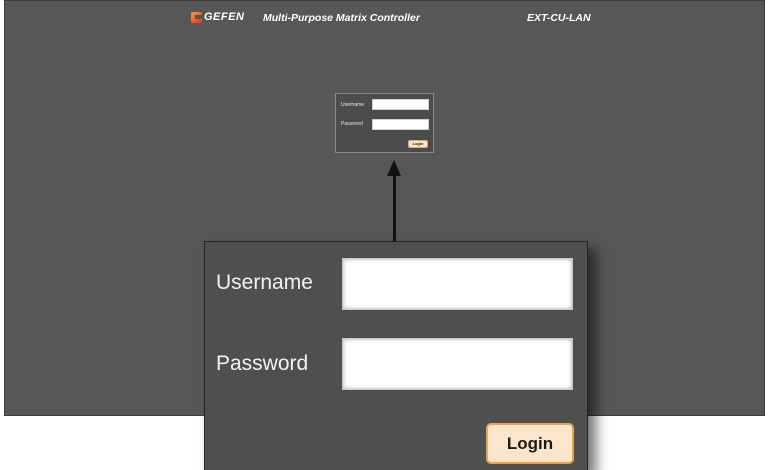 Image resolution: width=768 pixels, height=470 pixels. I want to click on login-panel-small: Username Password Login, so click(384, 123).